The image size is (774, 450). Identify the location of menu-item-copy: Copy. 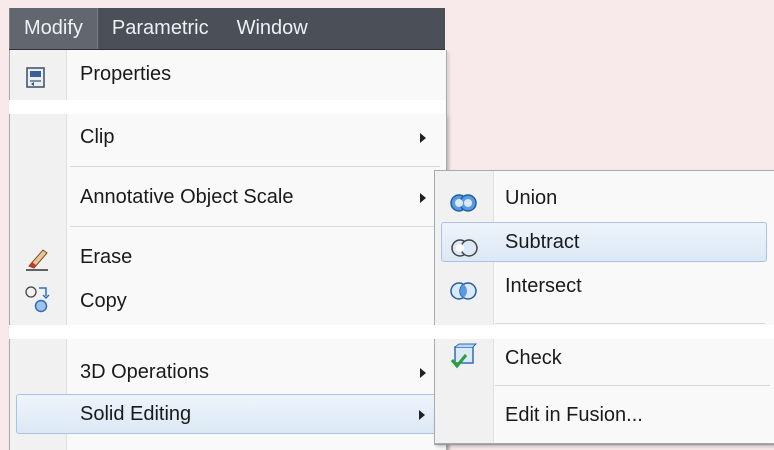
(228, 301).